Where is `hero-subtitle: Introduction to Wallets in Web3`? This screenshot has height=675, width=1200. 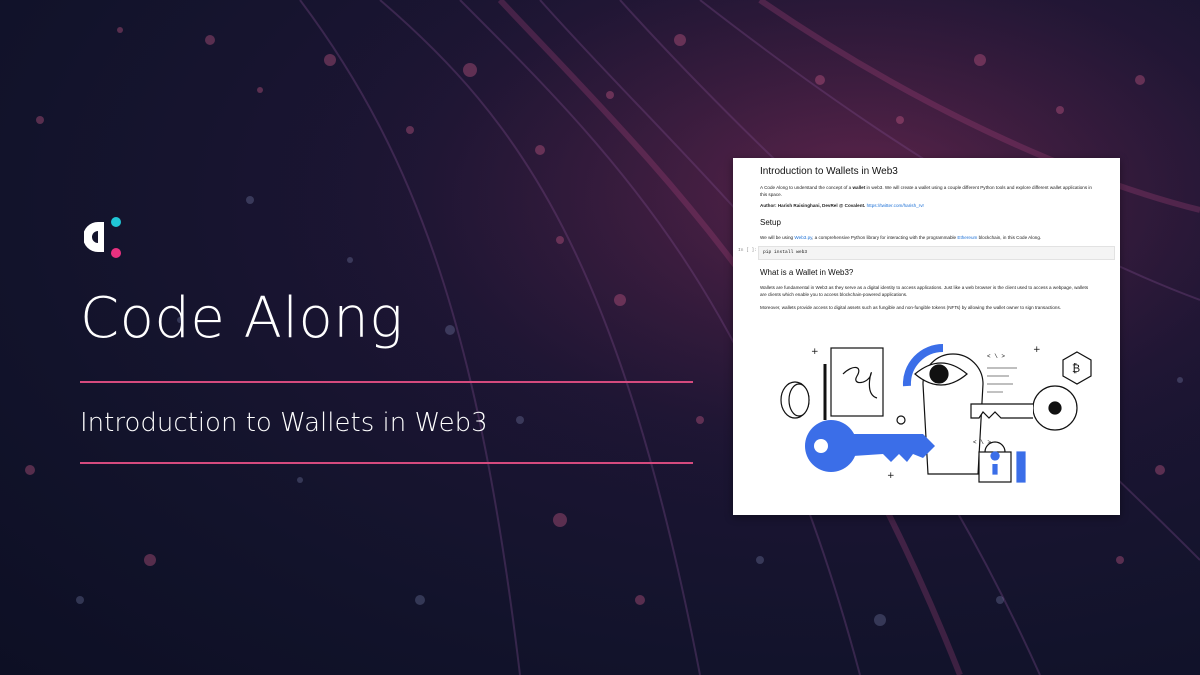 hero-subtitle: Introduction to Wallets in Web3 is located at coordinates (284, 423).